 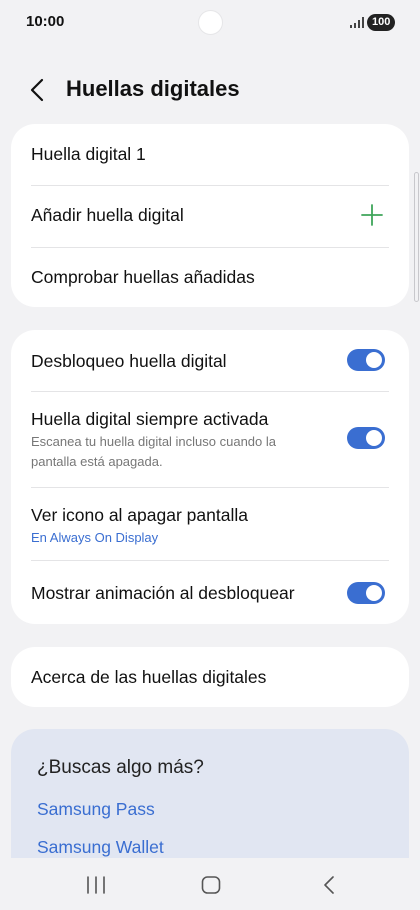 What do you see at coordinates (100, 847) in the screenshot?
I see `samsung-wallet-link: Samsung Wallet` at bounding box center [100, 847].